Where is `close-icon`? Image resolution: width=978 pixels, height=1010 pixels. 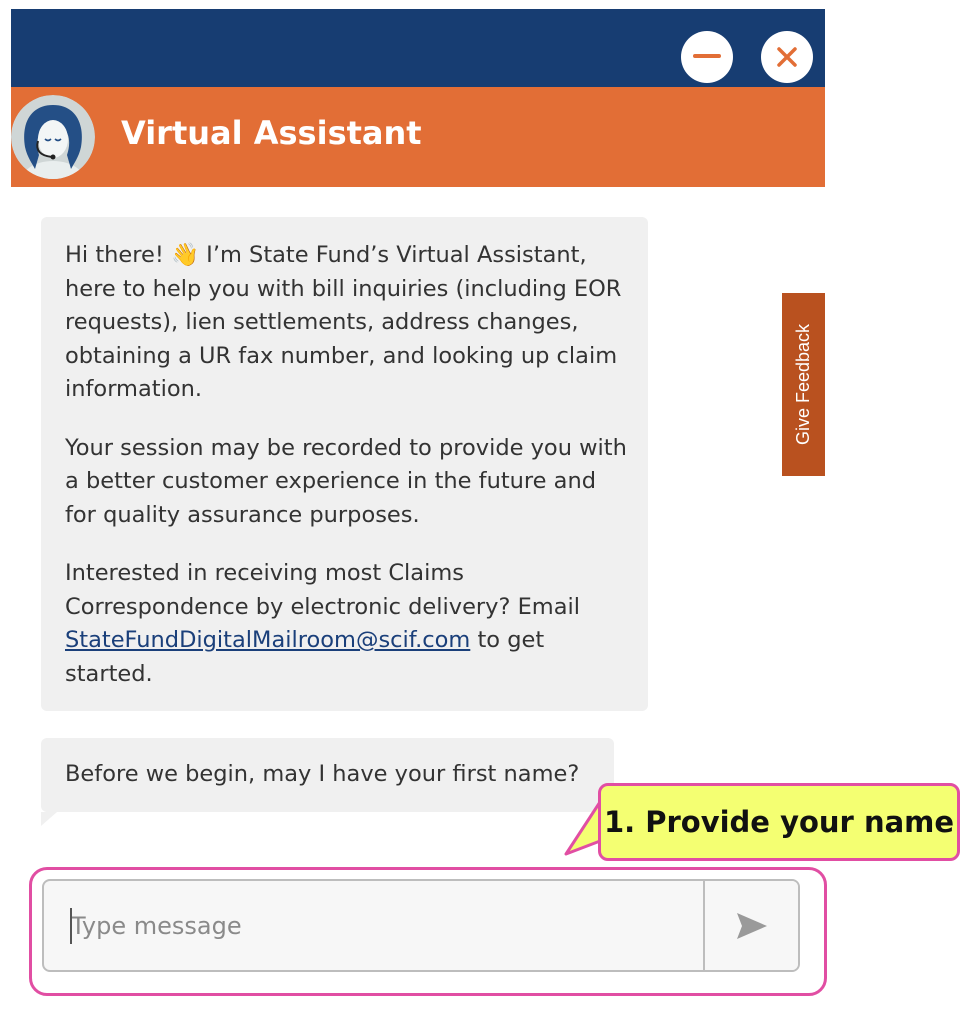
close-icon is located at coordinates (787, 57).